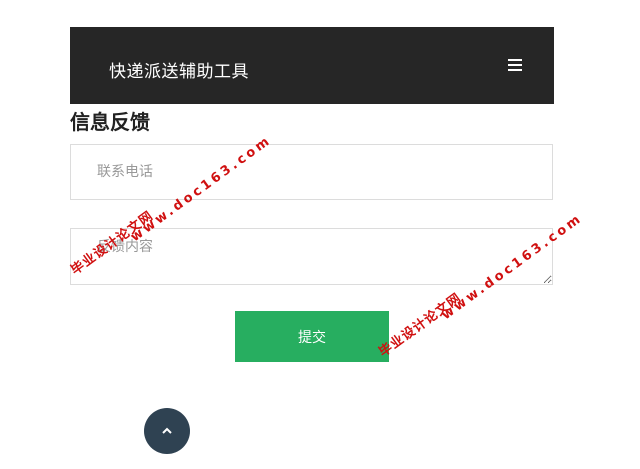 This screenshot has height=469, width=640. What do you see at coordinates (312, 336) in the screenshot?
I see `submit-button: 提交` at bounding box center [312, 336].